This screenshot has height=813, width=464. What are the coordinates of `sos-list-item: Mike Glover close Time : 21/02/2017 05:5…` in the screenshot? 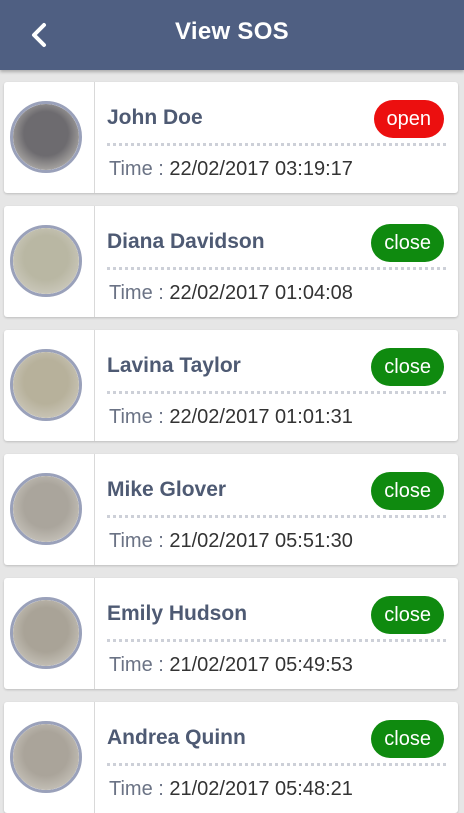 It's located at (231, 509).